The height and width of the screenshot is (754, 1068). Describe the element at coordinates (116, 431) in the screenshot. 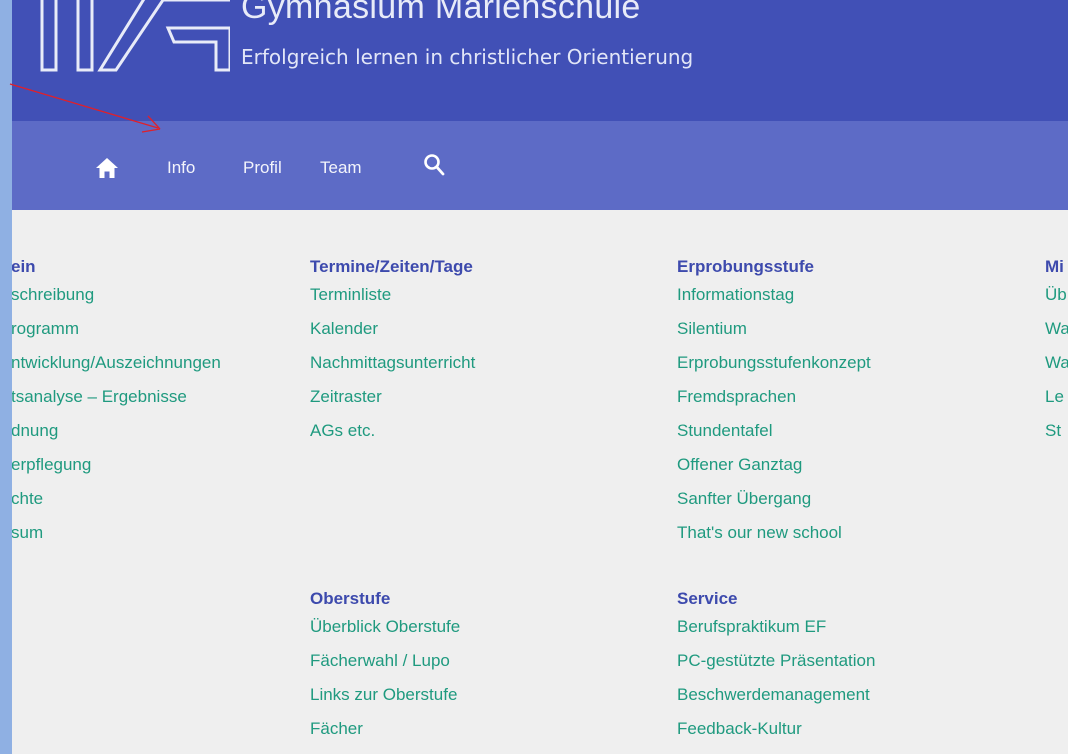

I see `menu-link: dnung` at that location.